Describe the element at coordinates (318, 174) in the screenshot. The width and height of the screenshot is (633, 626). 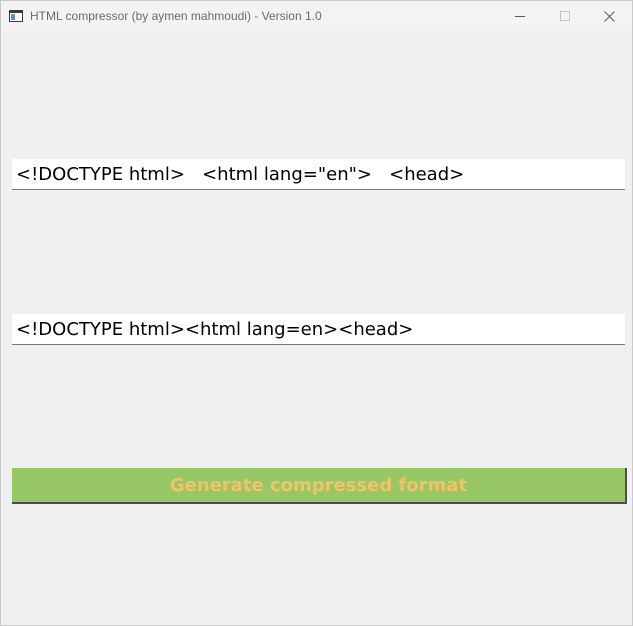
I see `html-input-field` at that location.